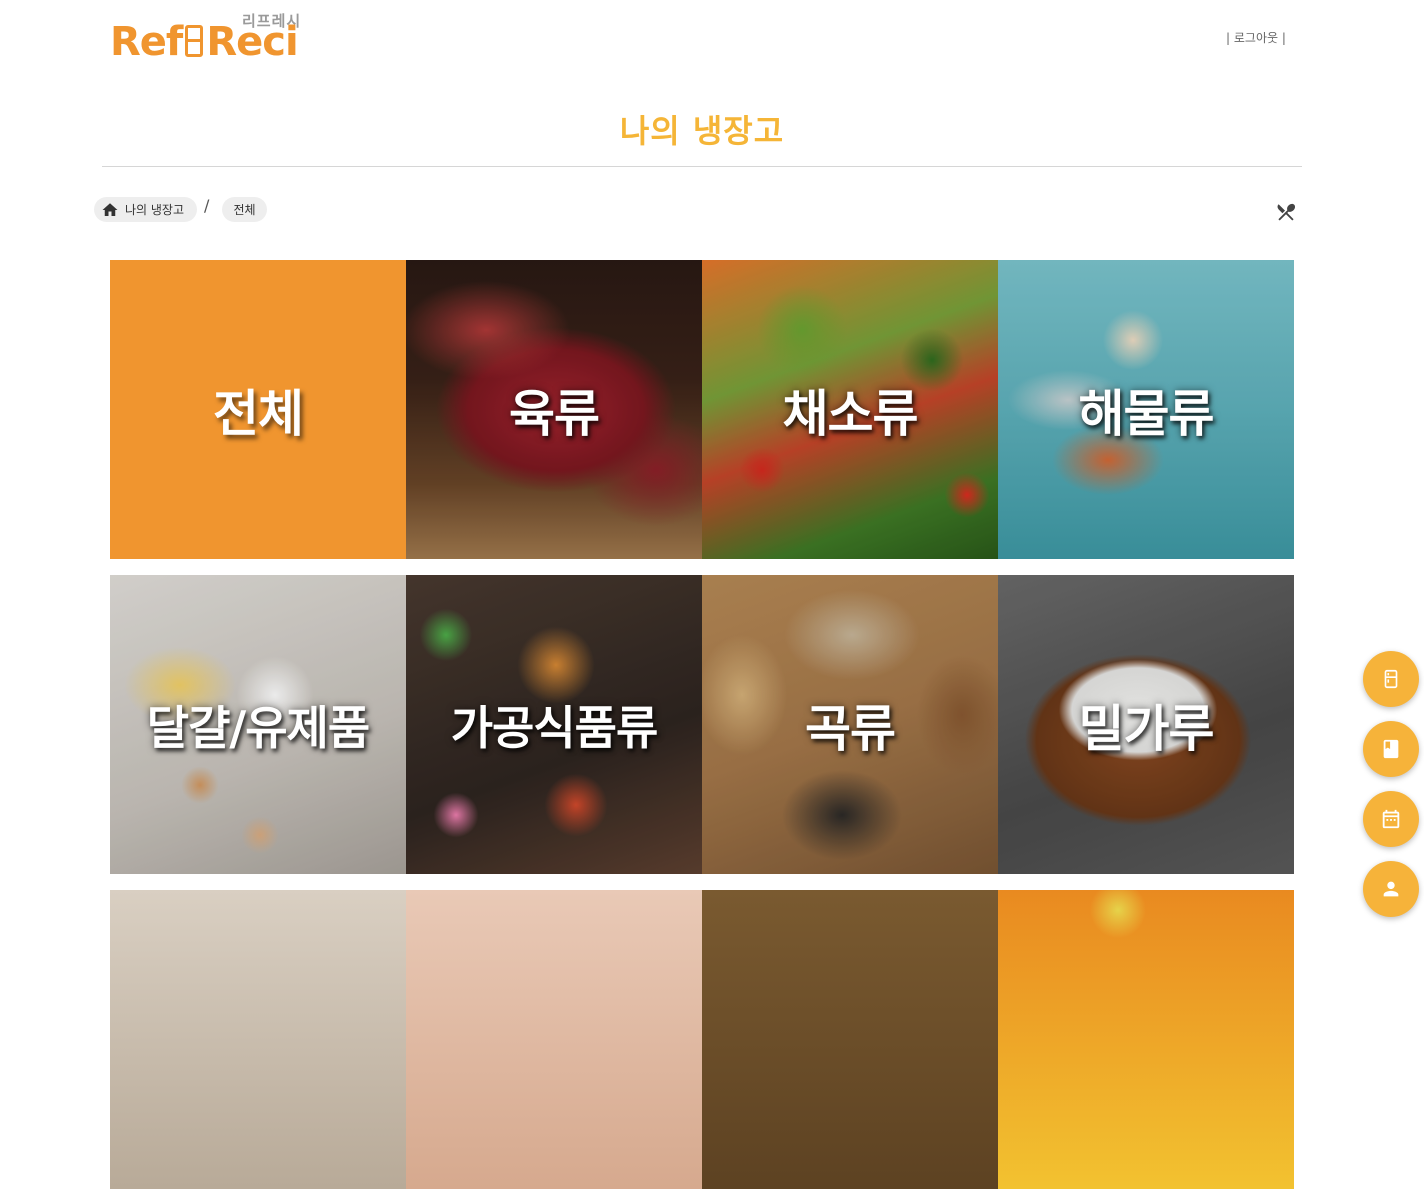  I want to click on category-label: 곡류, so click(850, 728).